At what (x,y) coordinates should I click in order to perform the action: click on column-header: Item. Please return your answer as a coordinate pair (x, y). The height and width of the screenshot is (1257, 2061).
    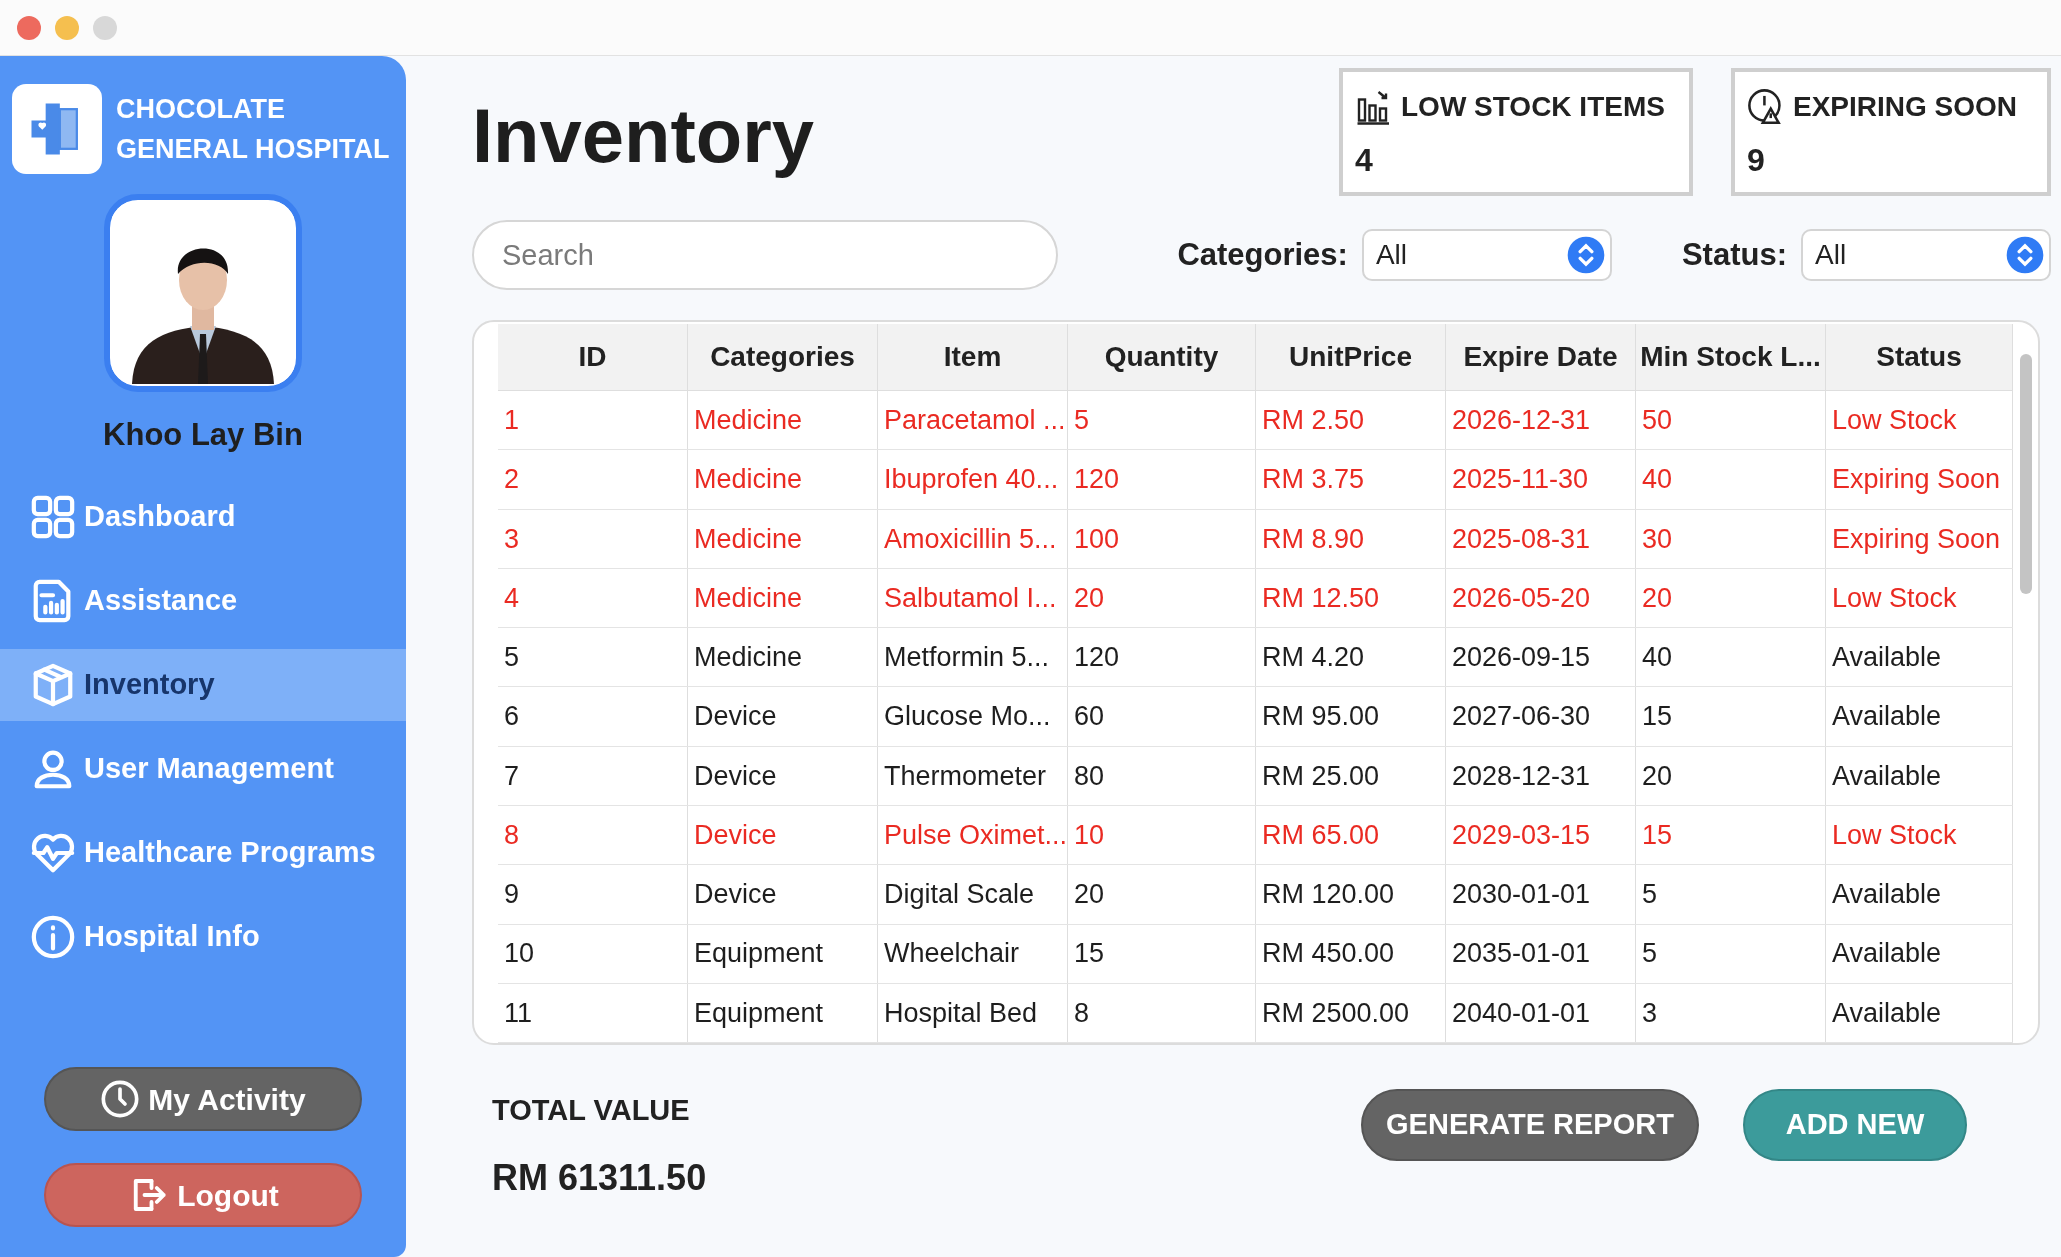
    Looking at the image, I should click on (973, 357).